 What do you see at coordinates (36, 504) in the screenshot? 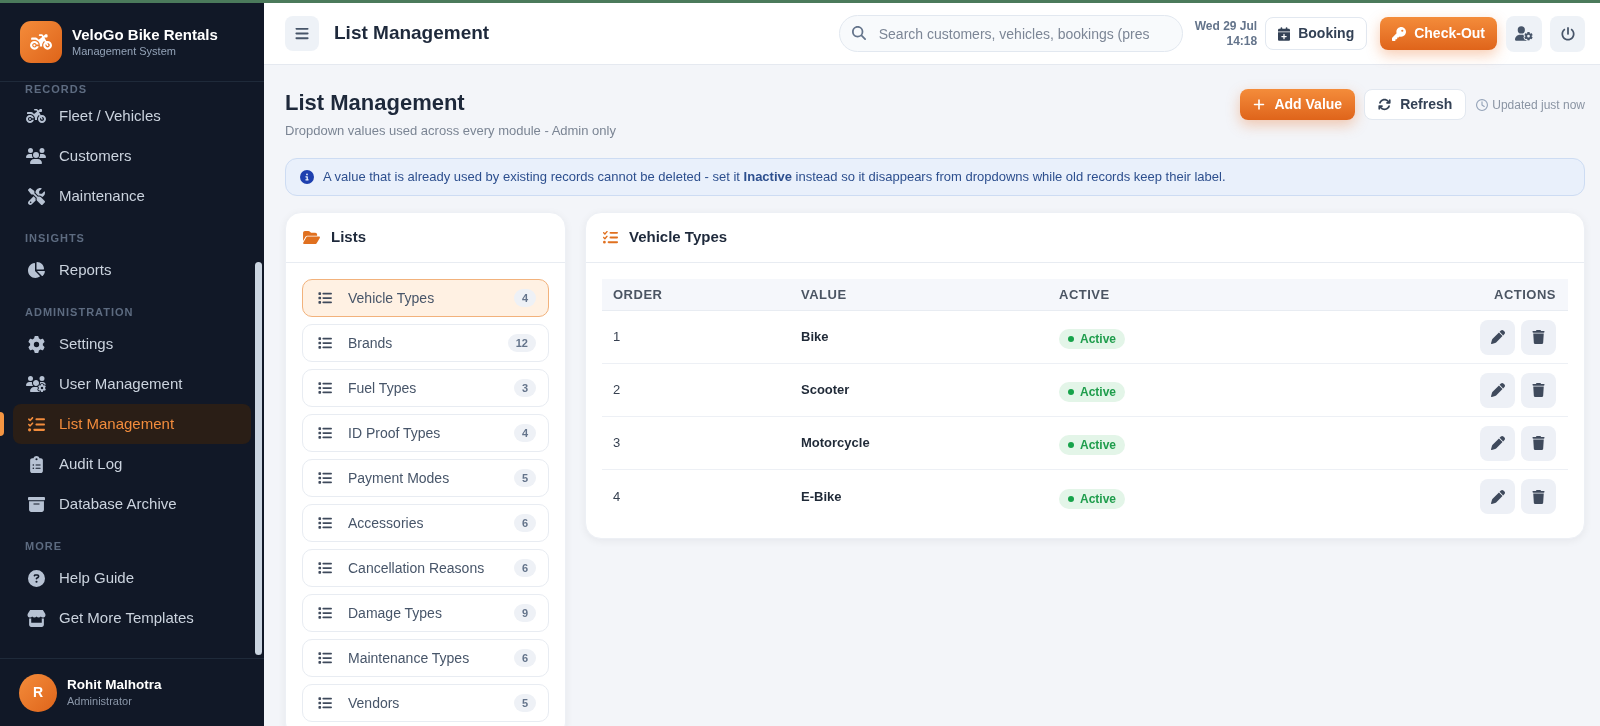
I see `archive-box-icon` at bounding box center [36, 504].